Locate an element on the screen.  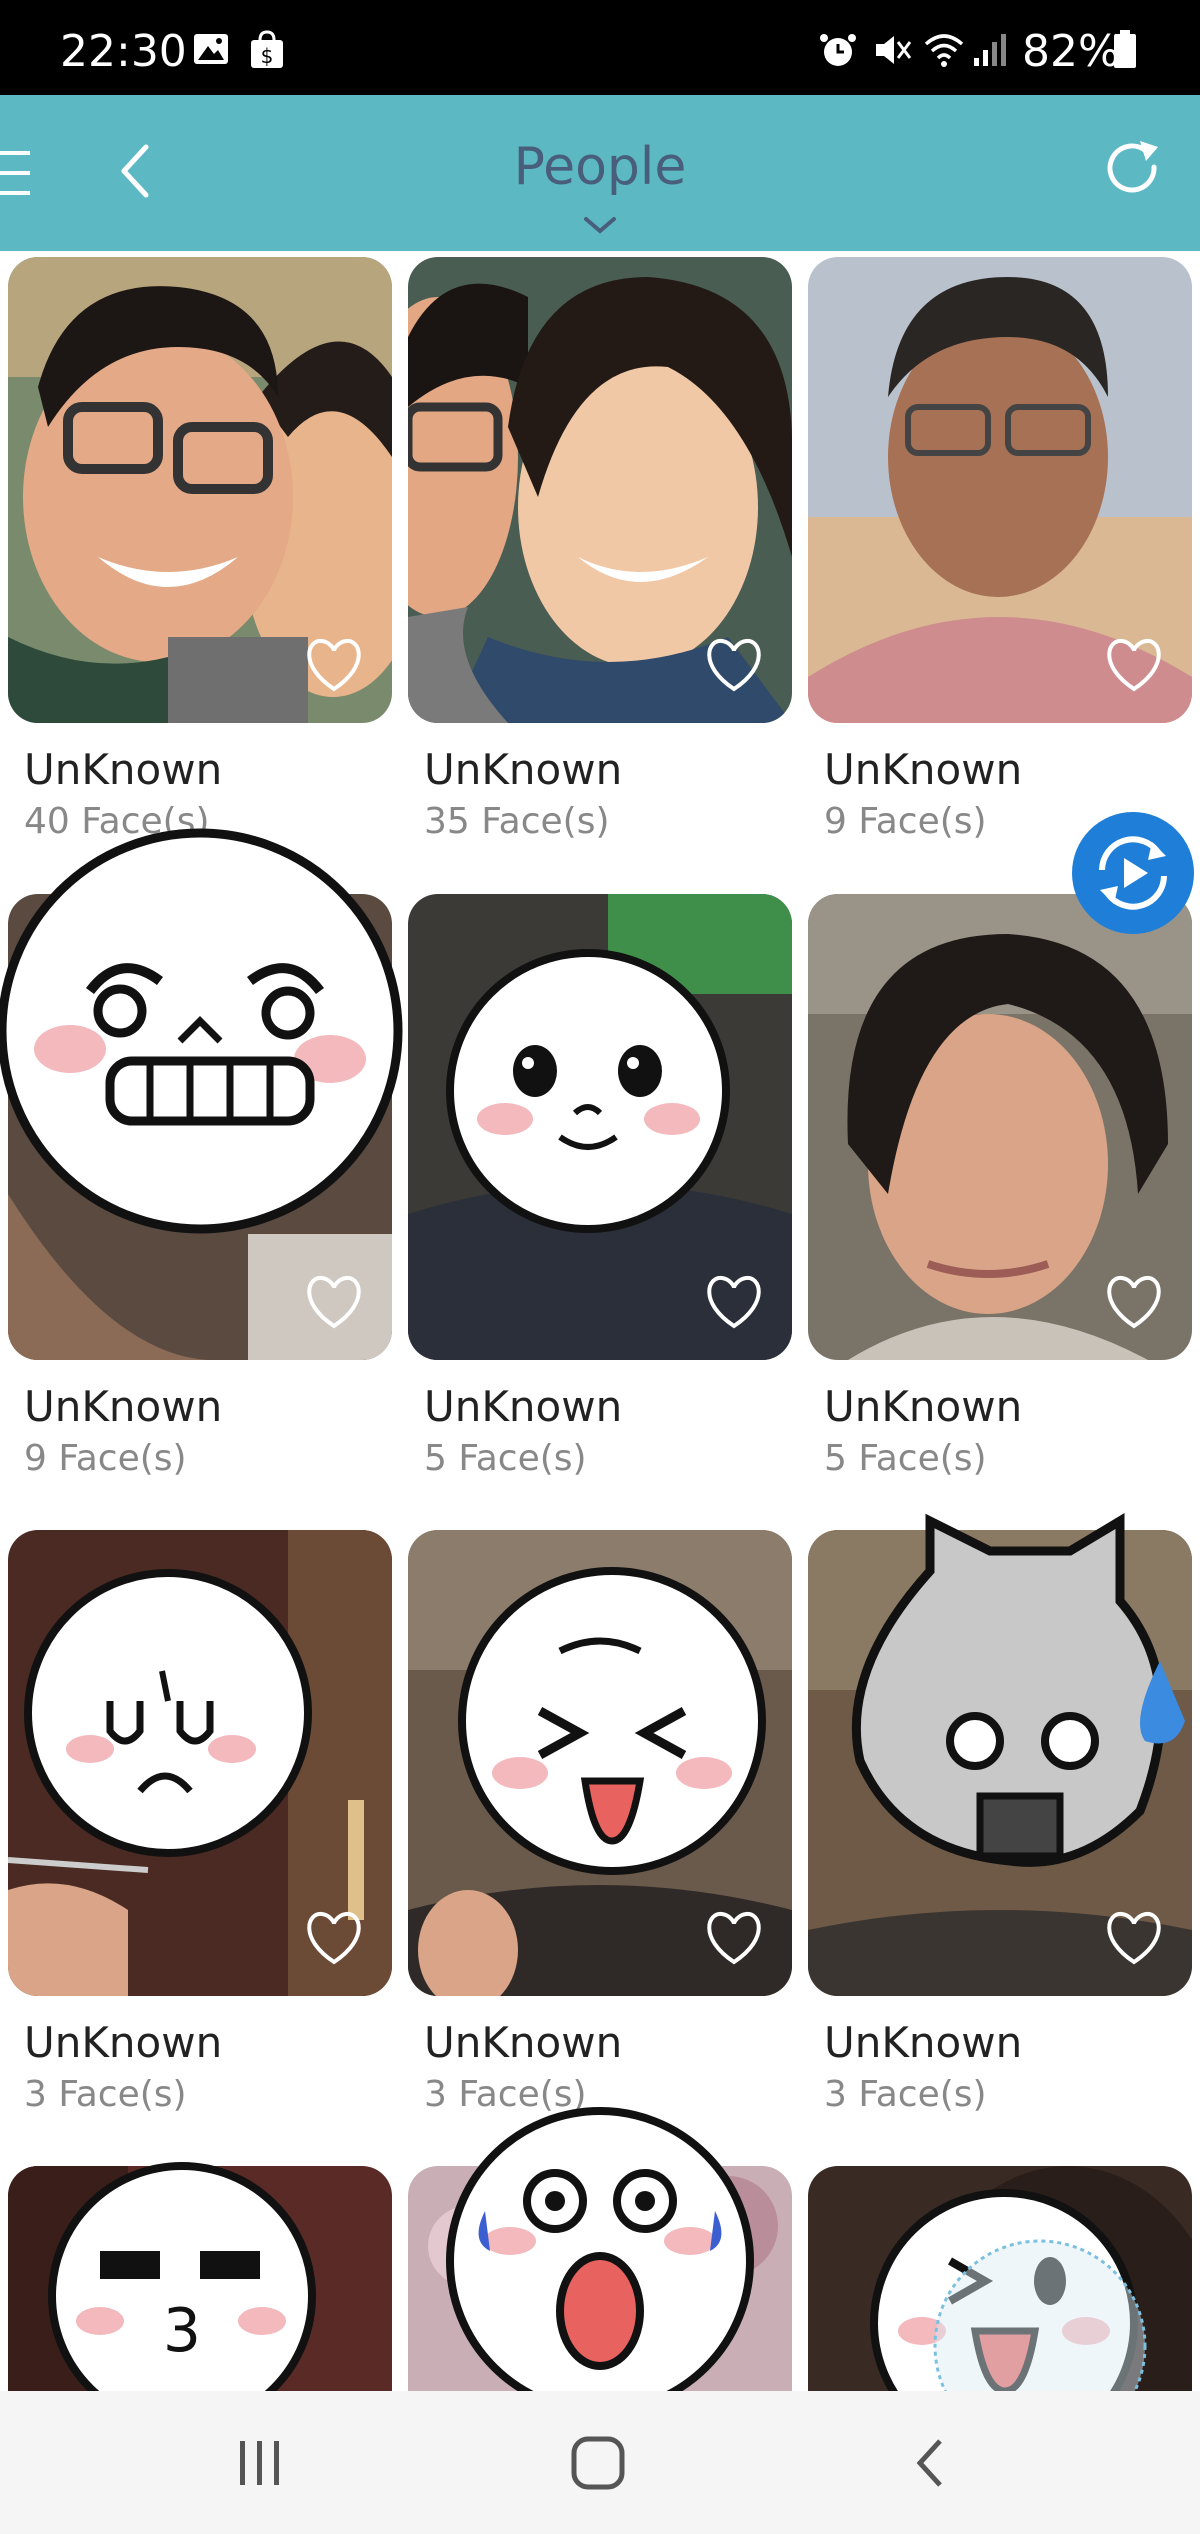
gallery-icon is located at coordinates (211, 51).